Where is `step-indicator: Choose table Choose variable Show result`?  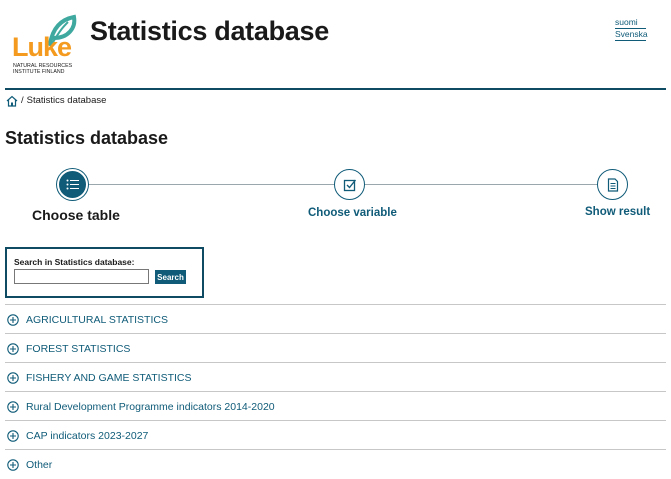 step-indicator: Choose table Choose variable Show result is located at coordinates (335, 198).